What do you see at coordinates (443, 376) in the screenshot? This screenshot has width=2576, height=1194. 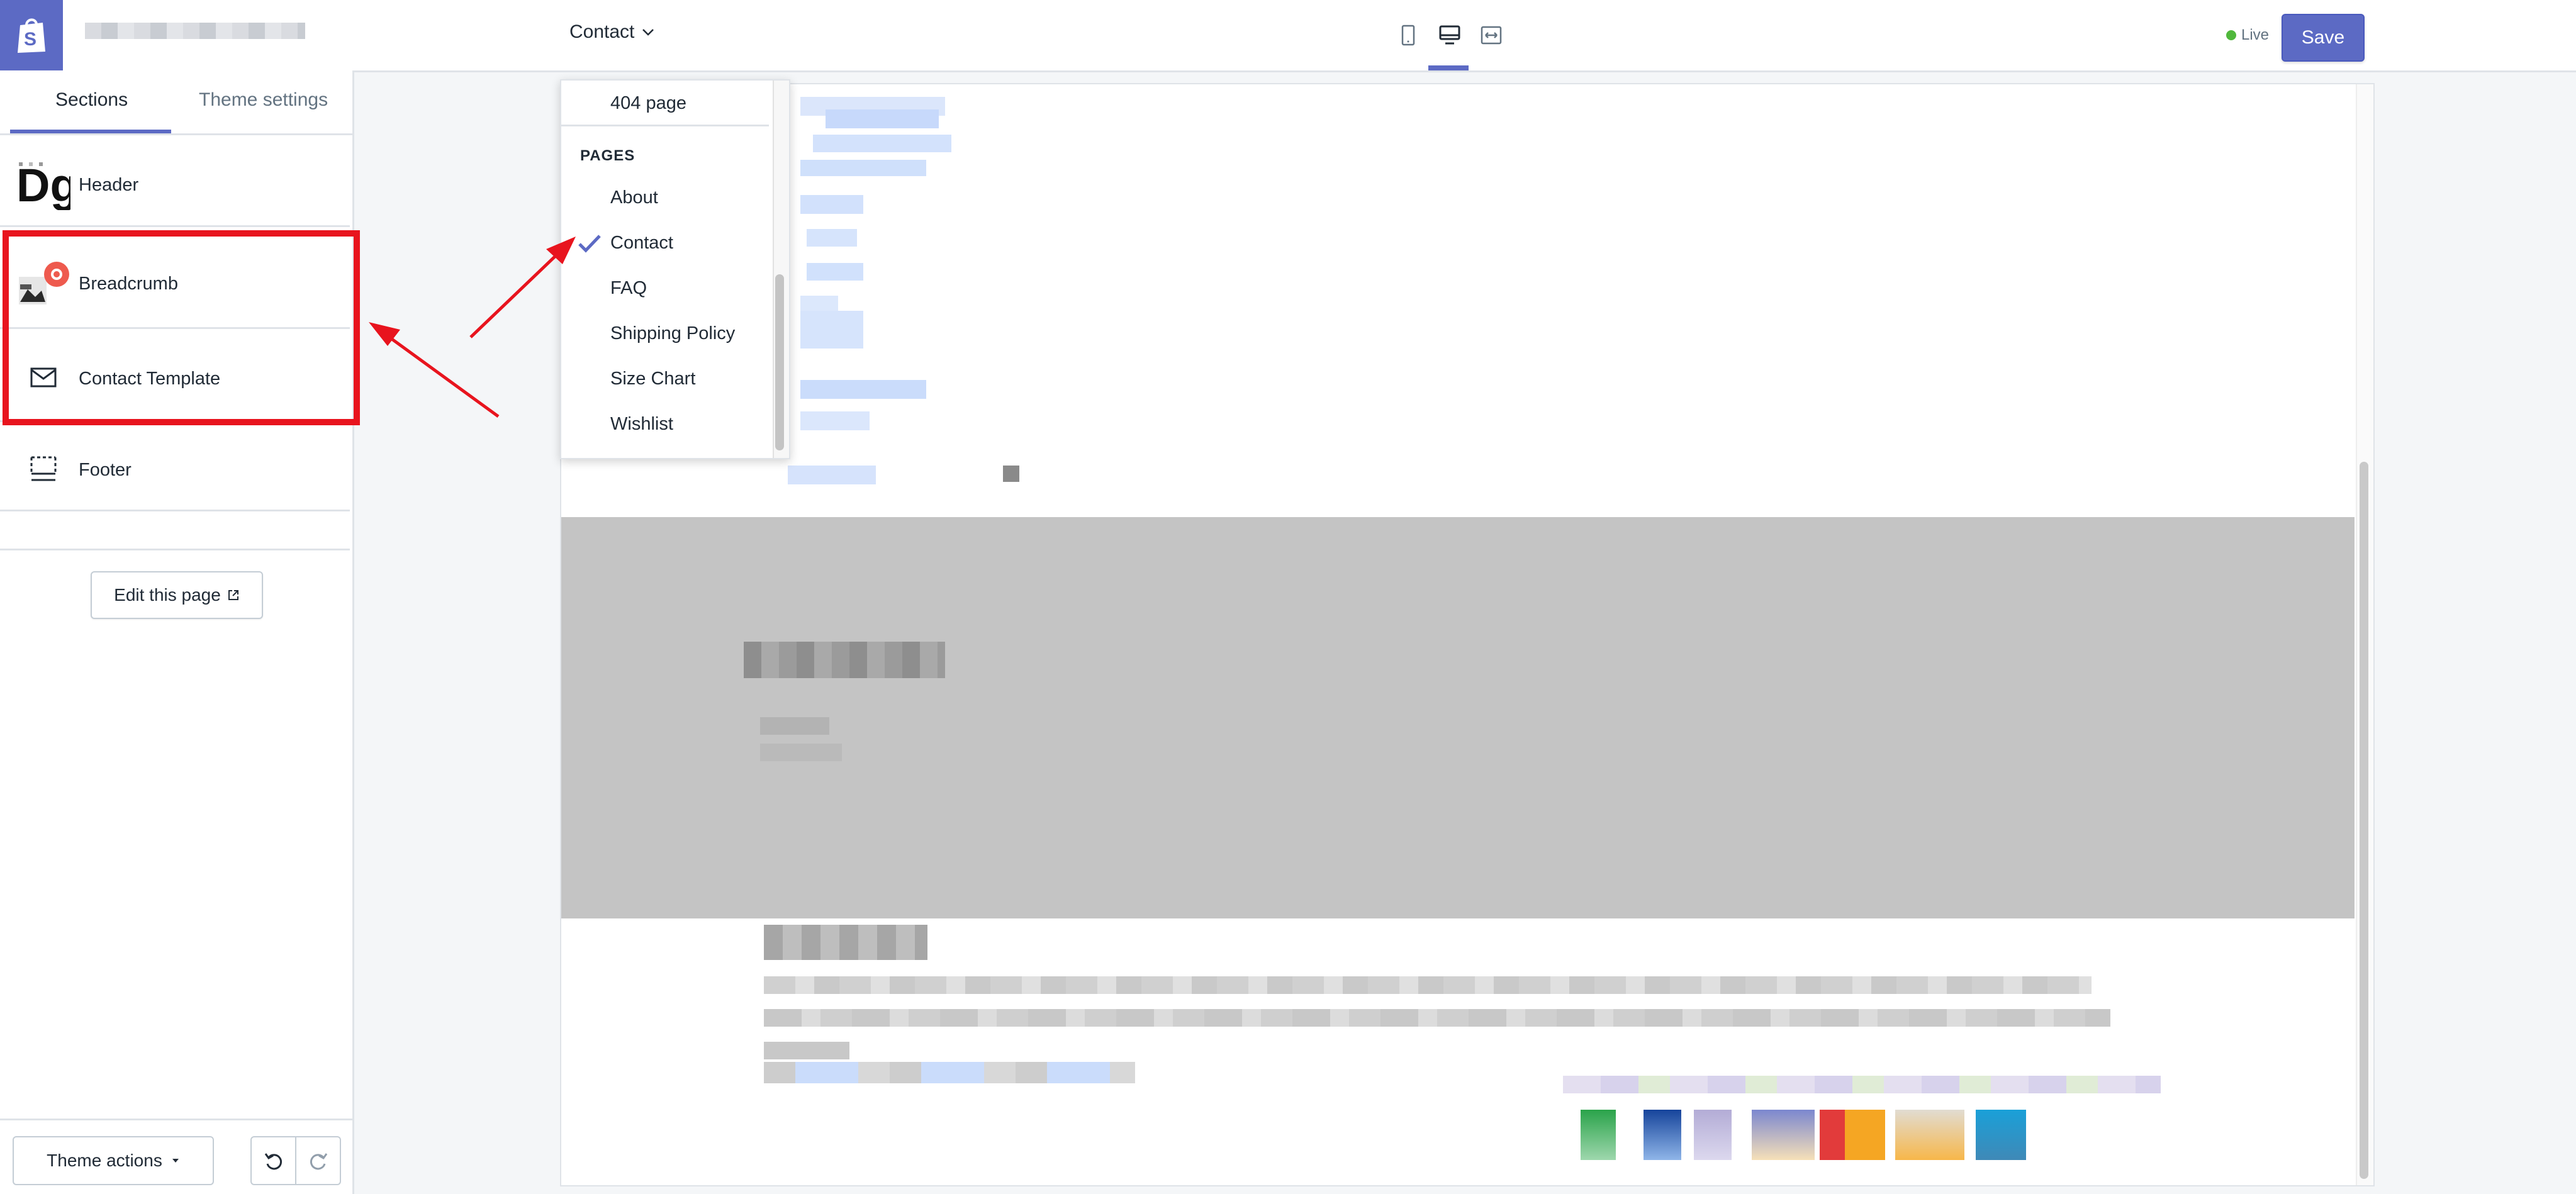 I see `arrow-to-sections` at bounding box center [443, 376].